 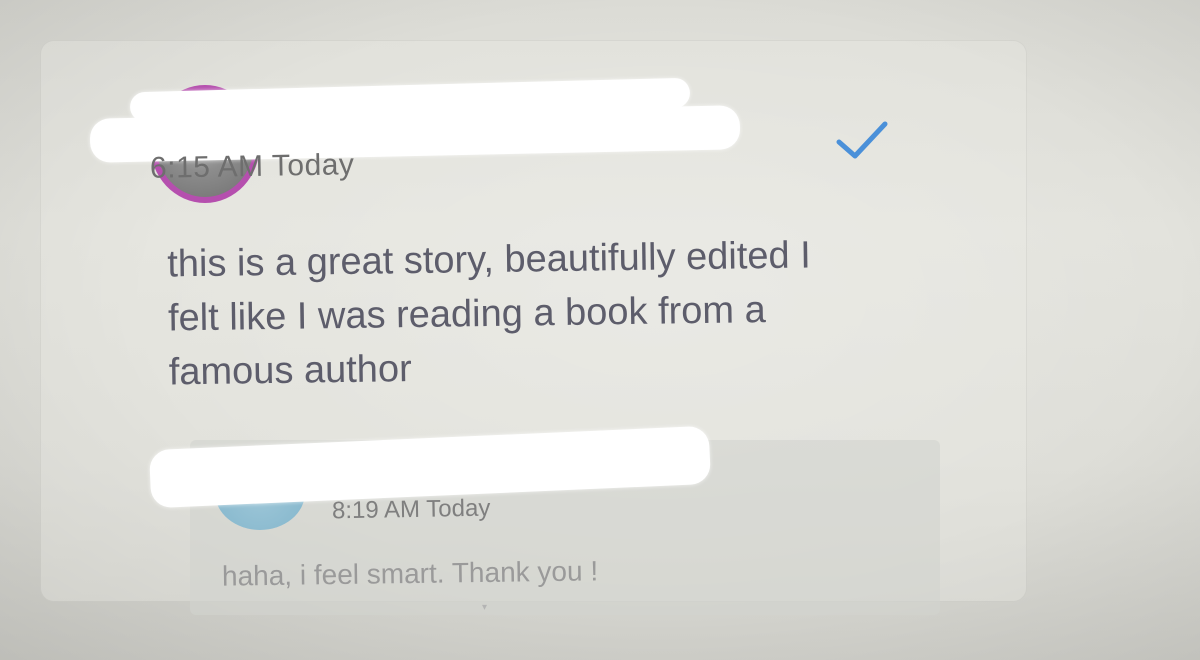 I want to click on check-icon, so click(x=862, y=140).